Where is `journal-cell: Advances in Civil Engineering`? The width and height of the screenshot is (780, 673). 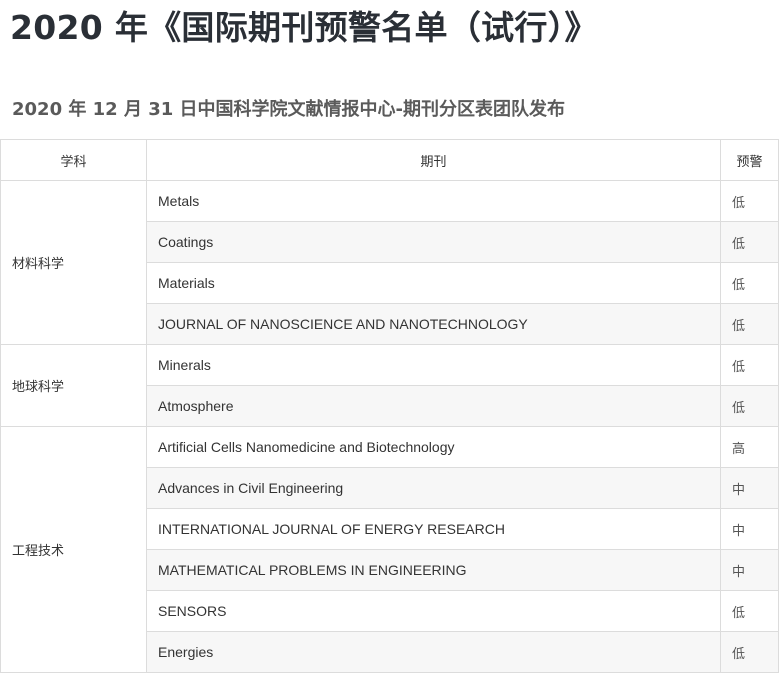
journal-cell: Advances in Civil Engineering is located at coordinates (433, 488).